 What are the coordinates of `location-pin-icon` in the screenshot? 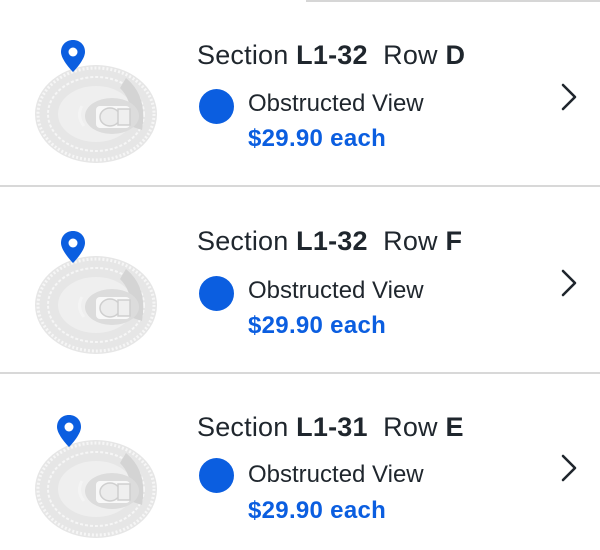 It's located at (69, 431).